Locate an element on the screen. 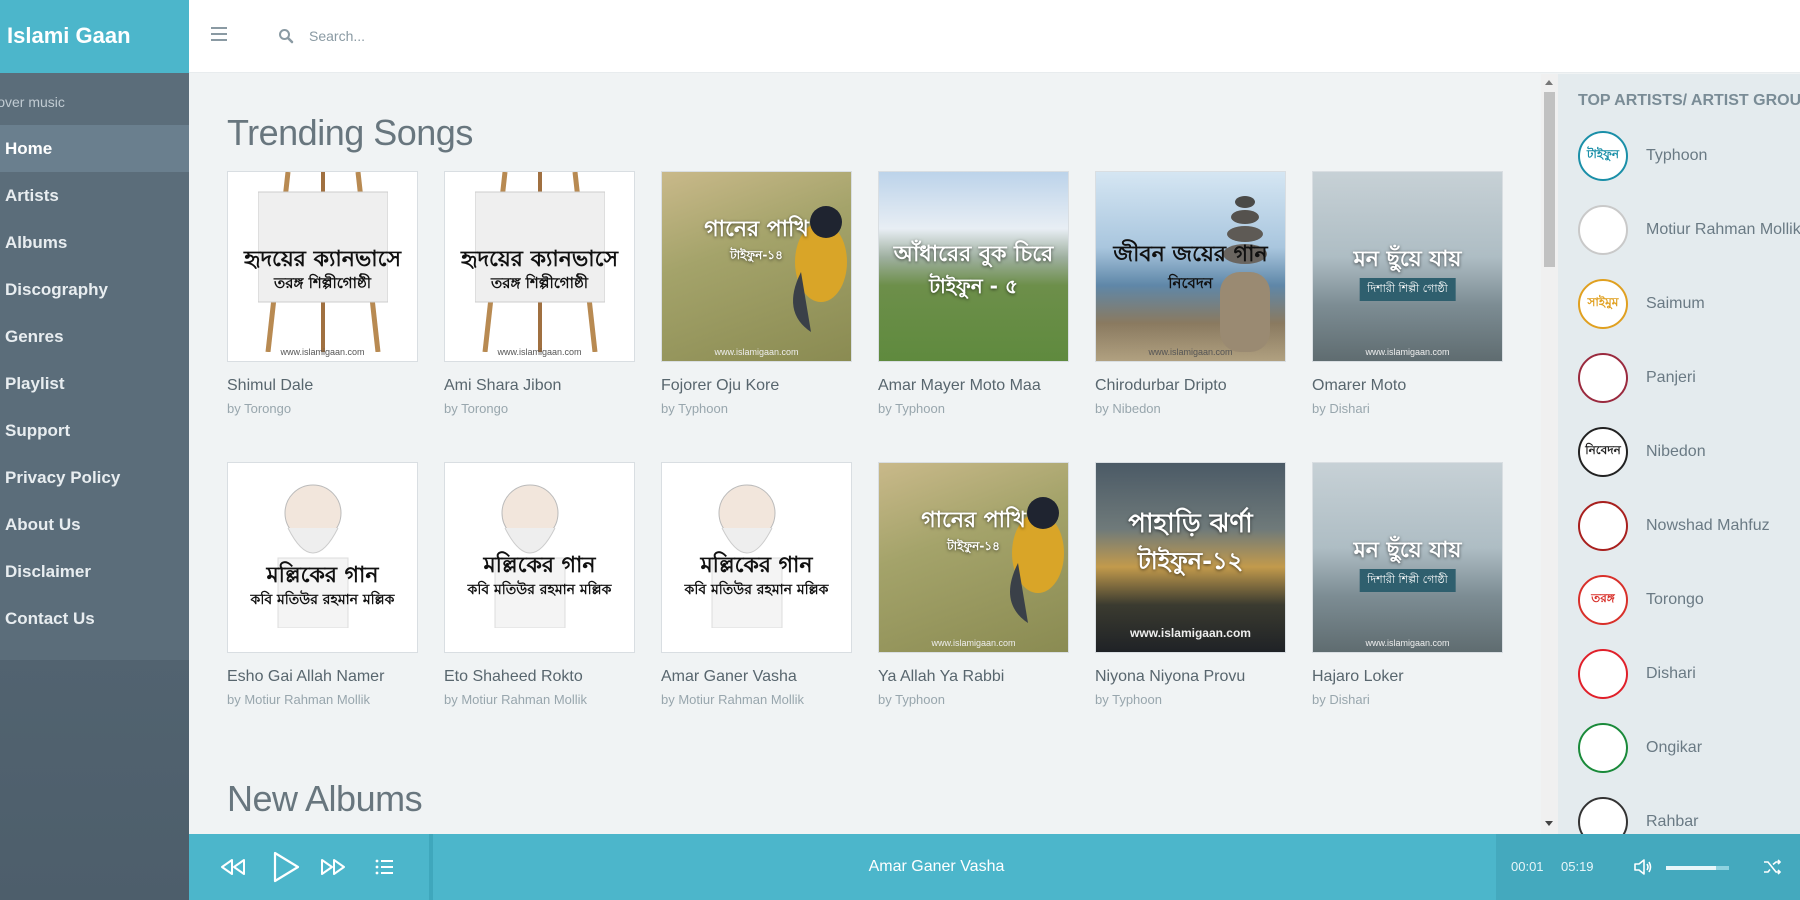  song-title: Ami Shara Jibon is located at coordinates (539, 386).